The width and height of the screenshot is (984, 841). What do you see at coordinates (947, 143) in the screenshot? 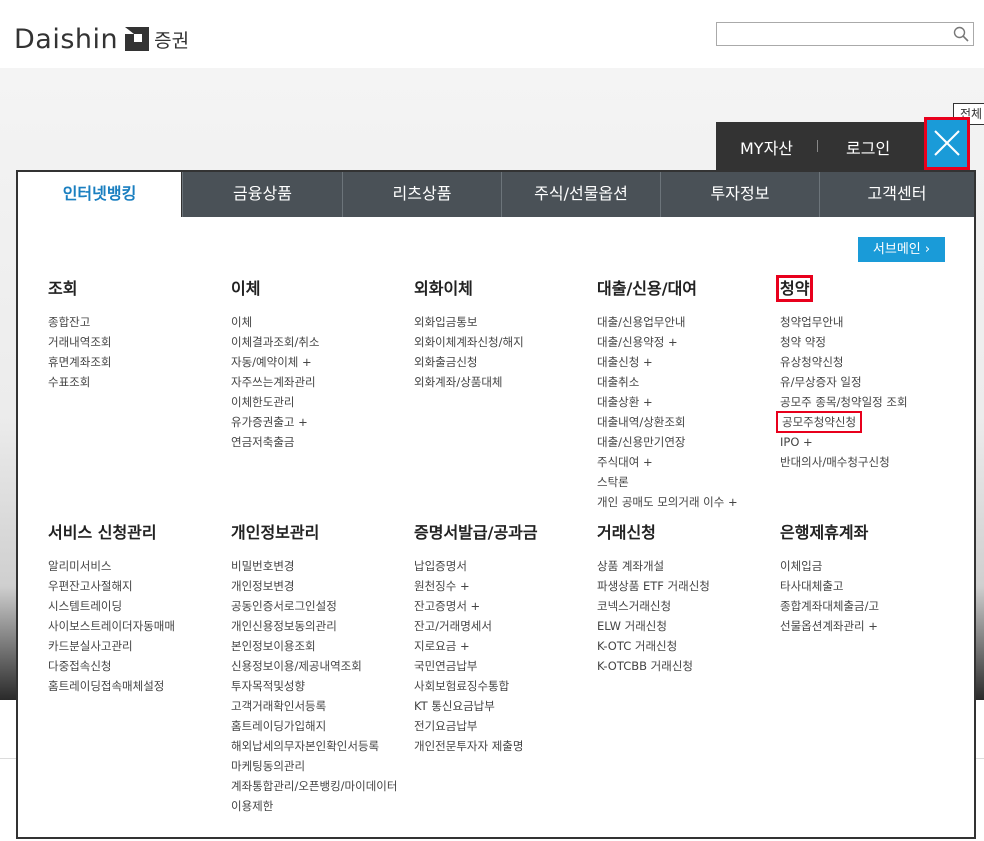
I see `close-menu-button` at bounding box center [947, 143].